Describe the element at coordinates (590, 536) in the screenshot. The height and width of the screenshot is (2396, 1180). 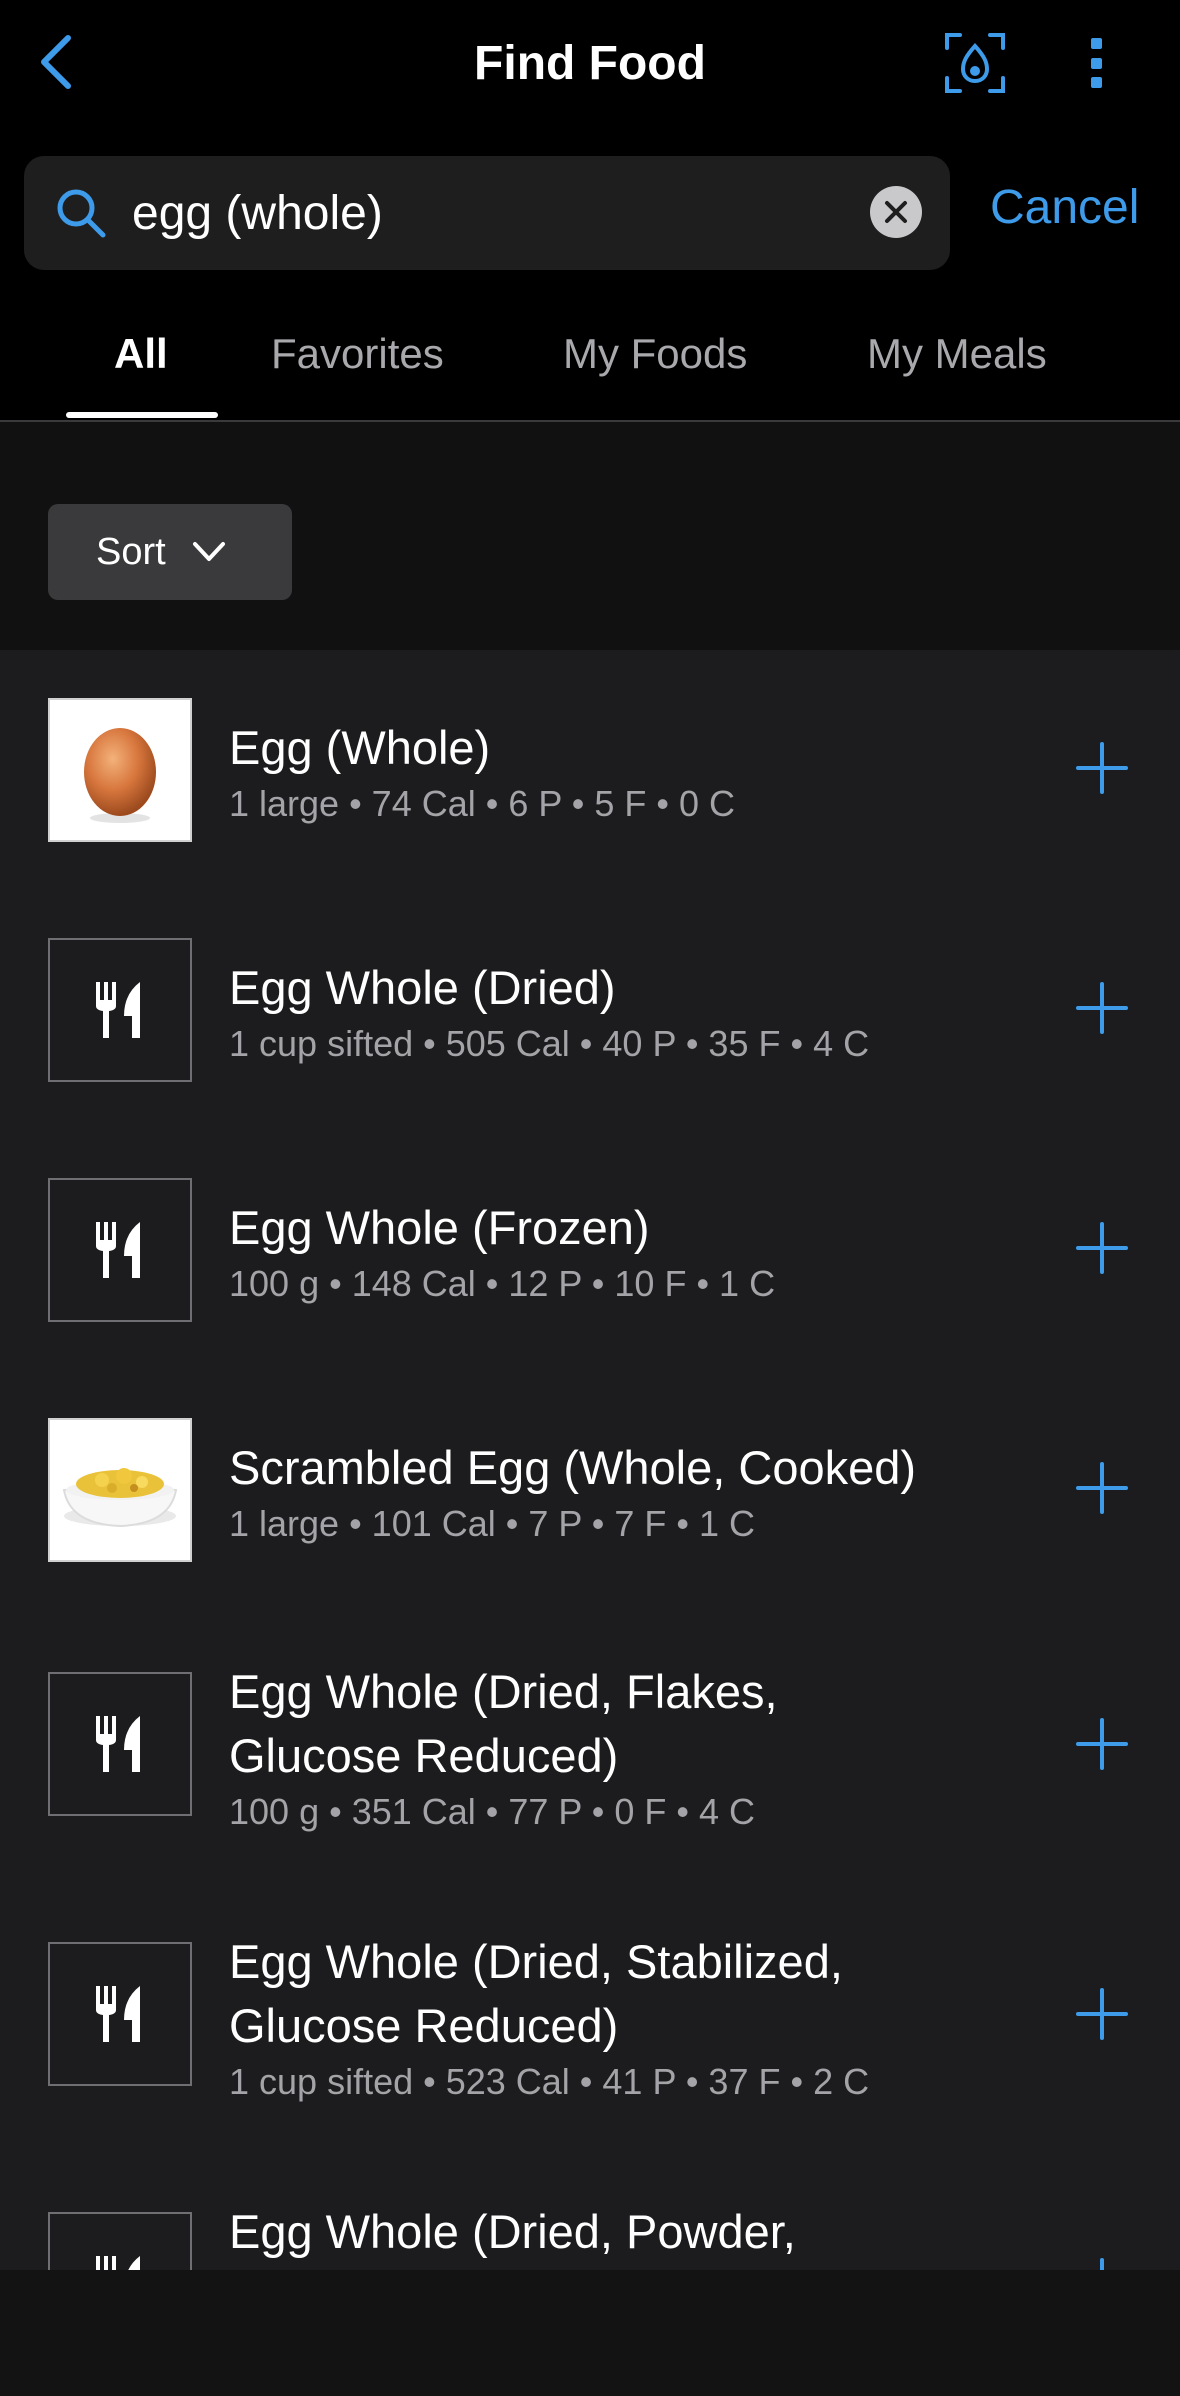
I see `sort-section: Sort` at that location.